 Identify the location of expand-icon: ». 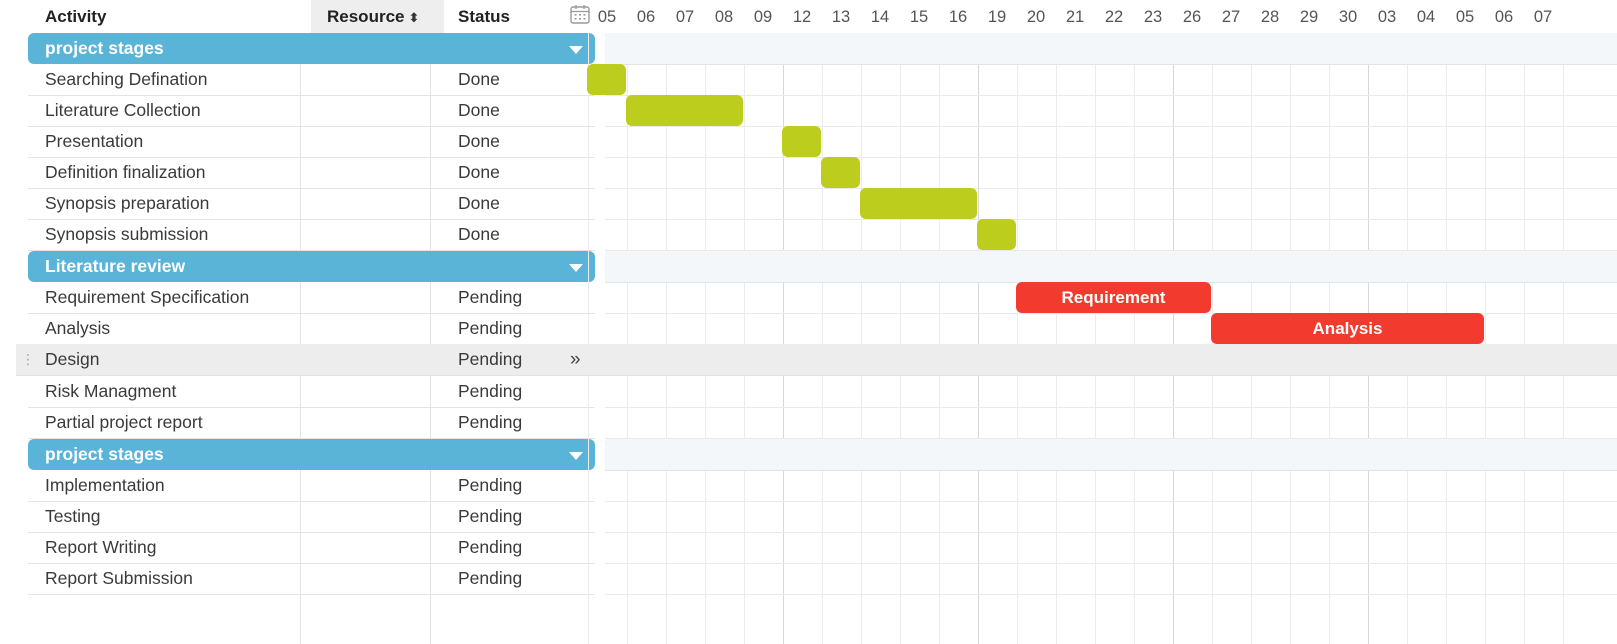
(575, 359).